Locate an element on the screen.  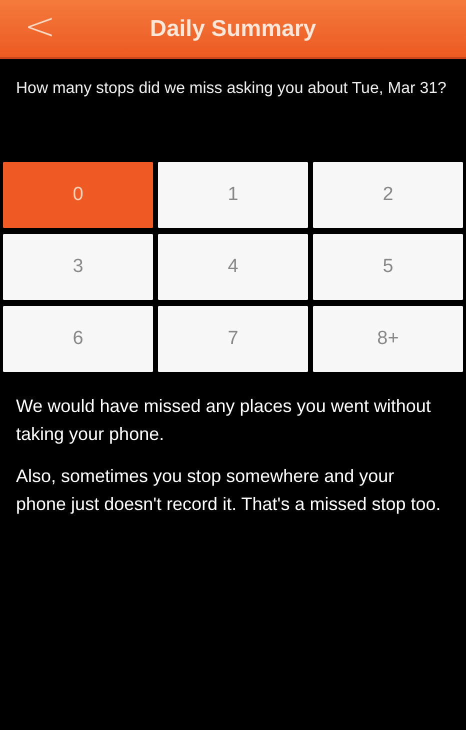
explanation-text: Also, sometimes you stop somewhere and your phone just doesn't record it. That's a missed stop too. is located at coordinates (229, 490).